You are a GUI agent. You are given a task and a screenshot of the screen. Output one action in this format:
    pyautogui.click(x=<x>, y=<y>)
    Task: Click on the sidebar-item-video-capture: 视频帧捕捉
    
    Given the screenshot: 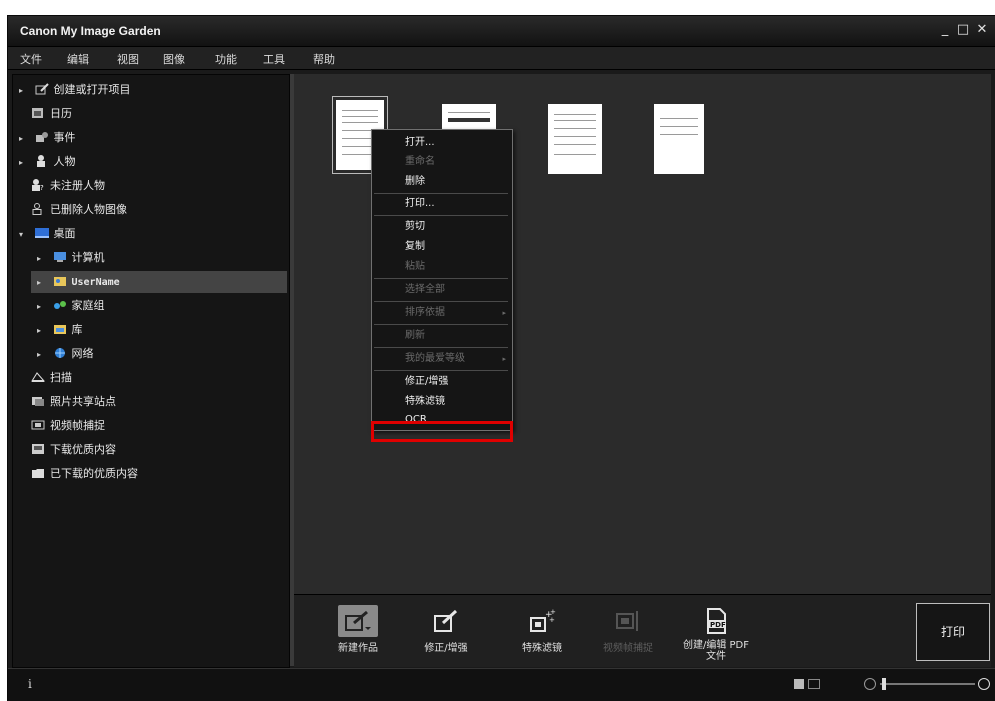 What is the action you would take?
    pyautogui.click(x=68, y=426)
    